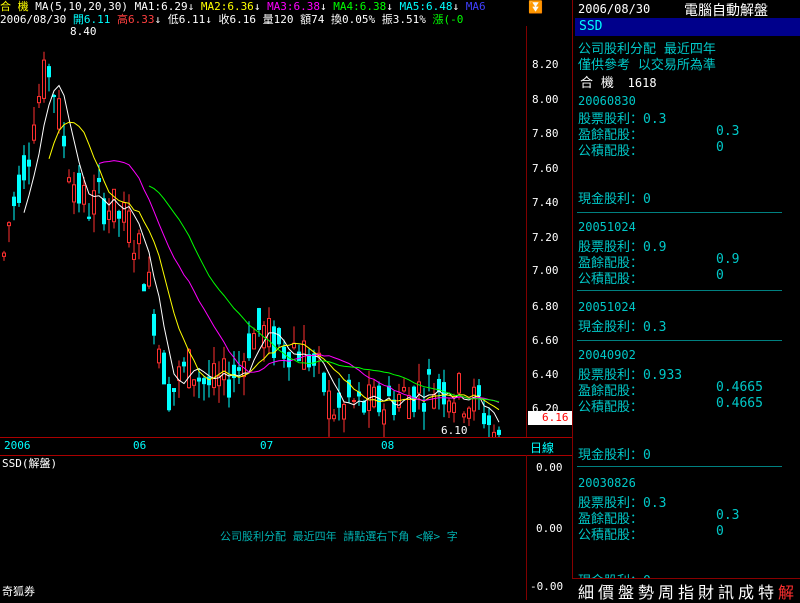 The width and height of the screenshot is (800, 603). I want to click on x-label-month: 06, so click(140, 445).